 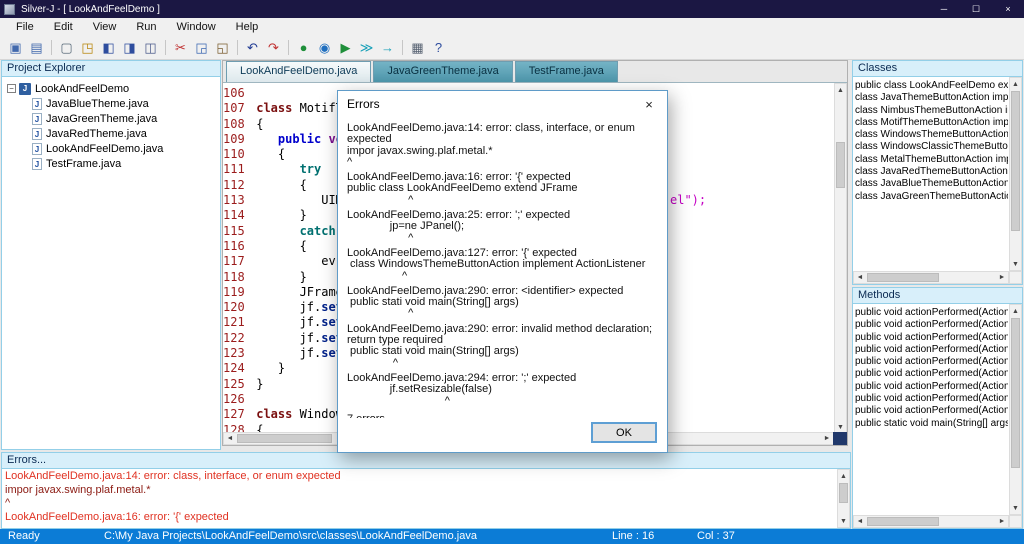 What do you see at coordinates (443, 71) in the screenshot?
I see `tab-javagreentheme-java: JavaGreenTheme.java` at bounding box center [443, 71].